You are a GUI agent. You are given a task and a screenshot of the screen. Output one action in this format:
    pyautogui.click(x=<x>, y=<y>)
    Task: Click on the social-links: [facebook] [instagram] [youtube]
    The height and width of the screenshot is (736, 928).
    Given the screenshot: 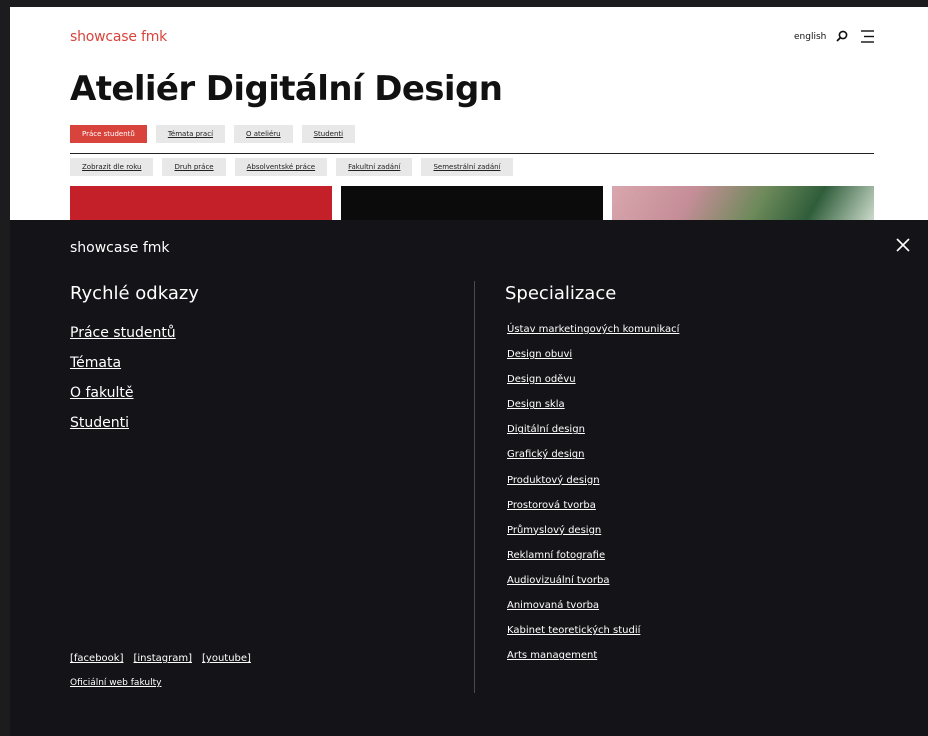 What is the action you would take?
    pyautogui.click(x=160, y=658)
    